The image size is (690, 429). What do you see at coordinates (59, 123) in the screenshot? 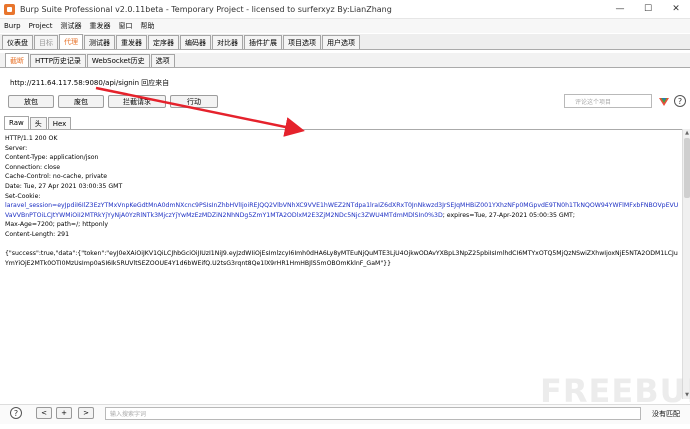
I see `tab-hex: Hex` at bounding box center [59, 123].